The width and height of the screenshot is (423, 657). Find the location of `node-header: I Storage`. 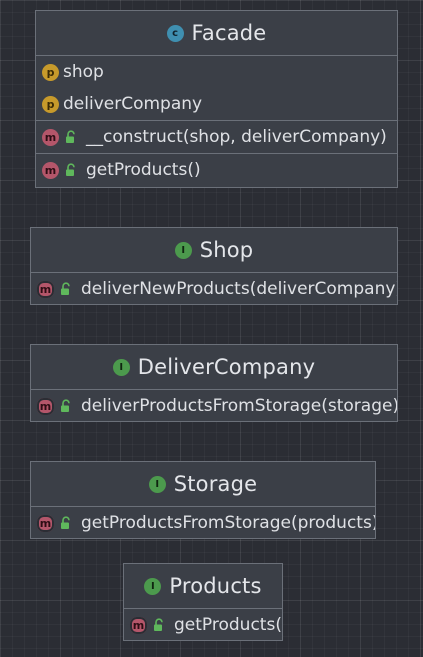

node-header: I Storage is located at coordinates (203, 484).